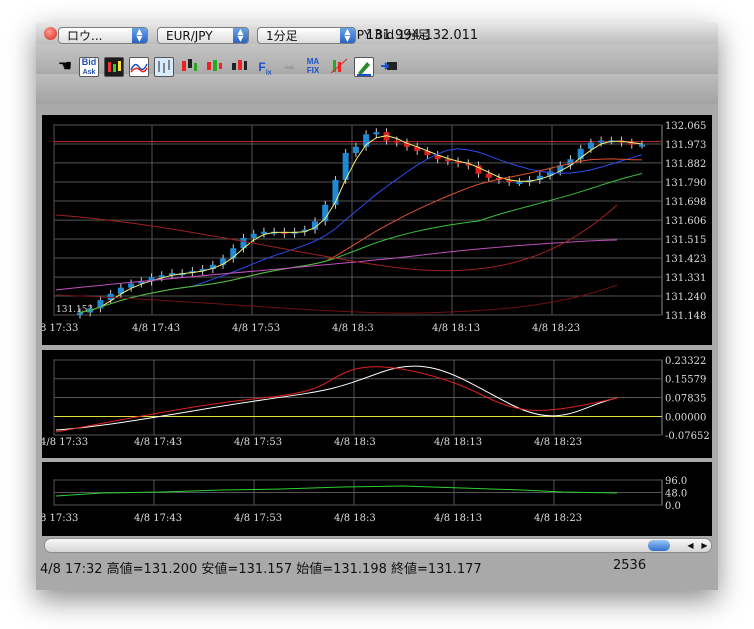 The image size is (754, 629). I want to click on y-tick-label: 131.423, so click(685, 259).